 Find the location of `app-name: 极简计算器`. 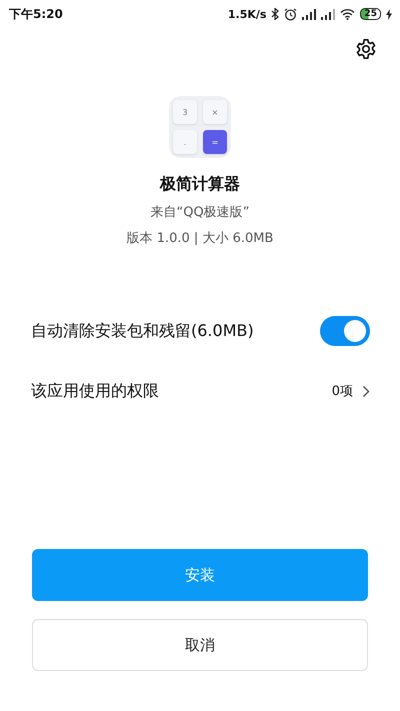

app-name: 极简计算器 is located at coordinates (200, 184).